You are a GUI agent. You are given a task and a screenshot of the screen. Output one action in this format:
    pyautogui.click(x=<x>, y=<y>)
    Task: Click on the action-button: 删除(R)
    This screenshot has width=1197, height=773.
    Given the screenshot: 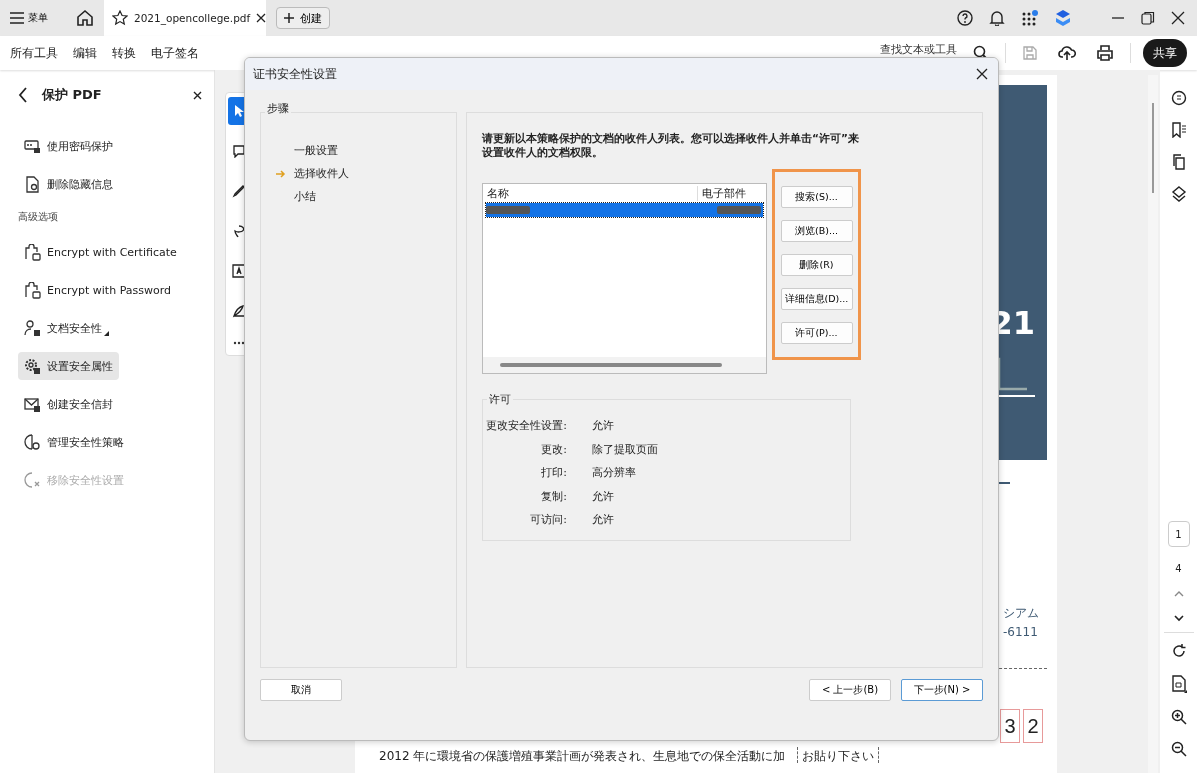 What is the action you would take?
    pyautogui.click(x=816, y=265)
    